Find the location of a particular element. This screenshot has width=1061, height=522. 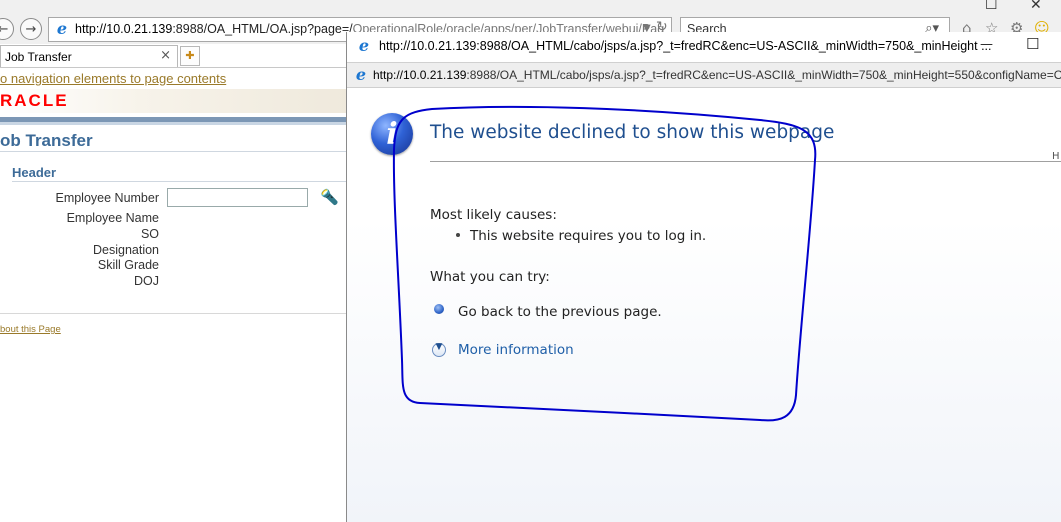

label-employee-number: Employee Number is located at coordinates (107, 198).